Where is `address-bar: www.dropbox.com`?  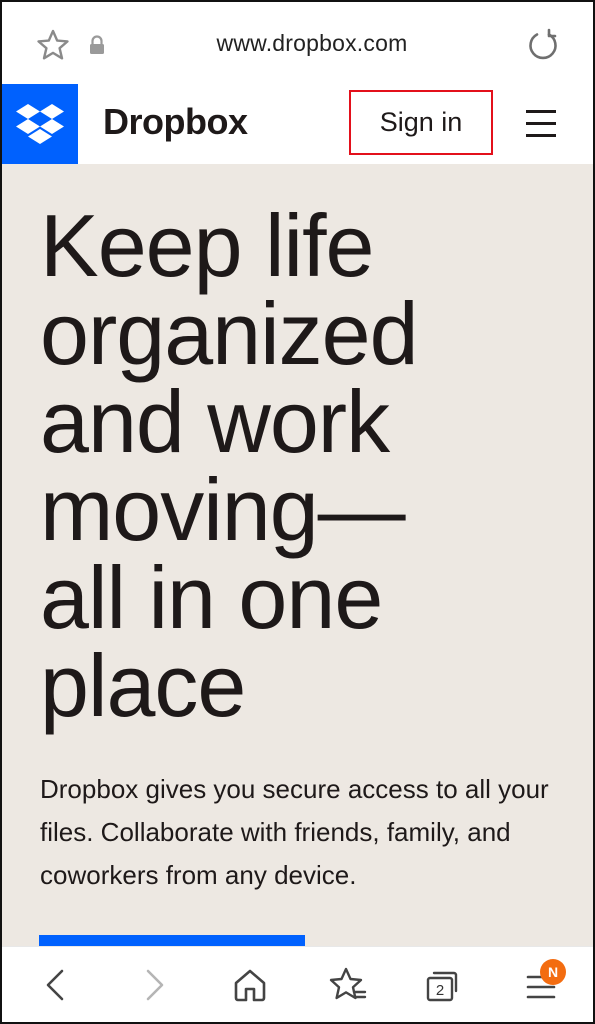
address-bar: www.dropbox.com is located at coordinates (297, 43).